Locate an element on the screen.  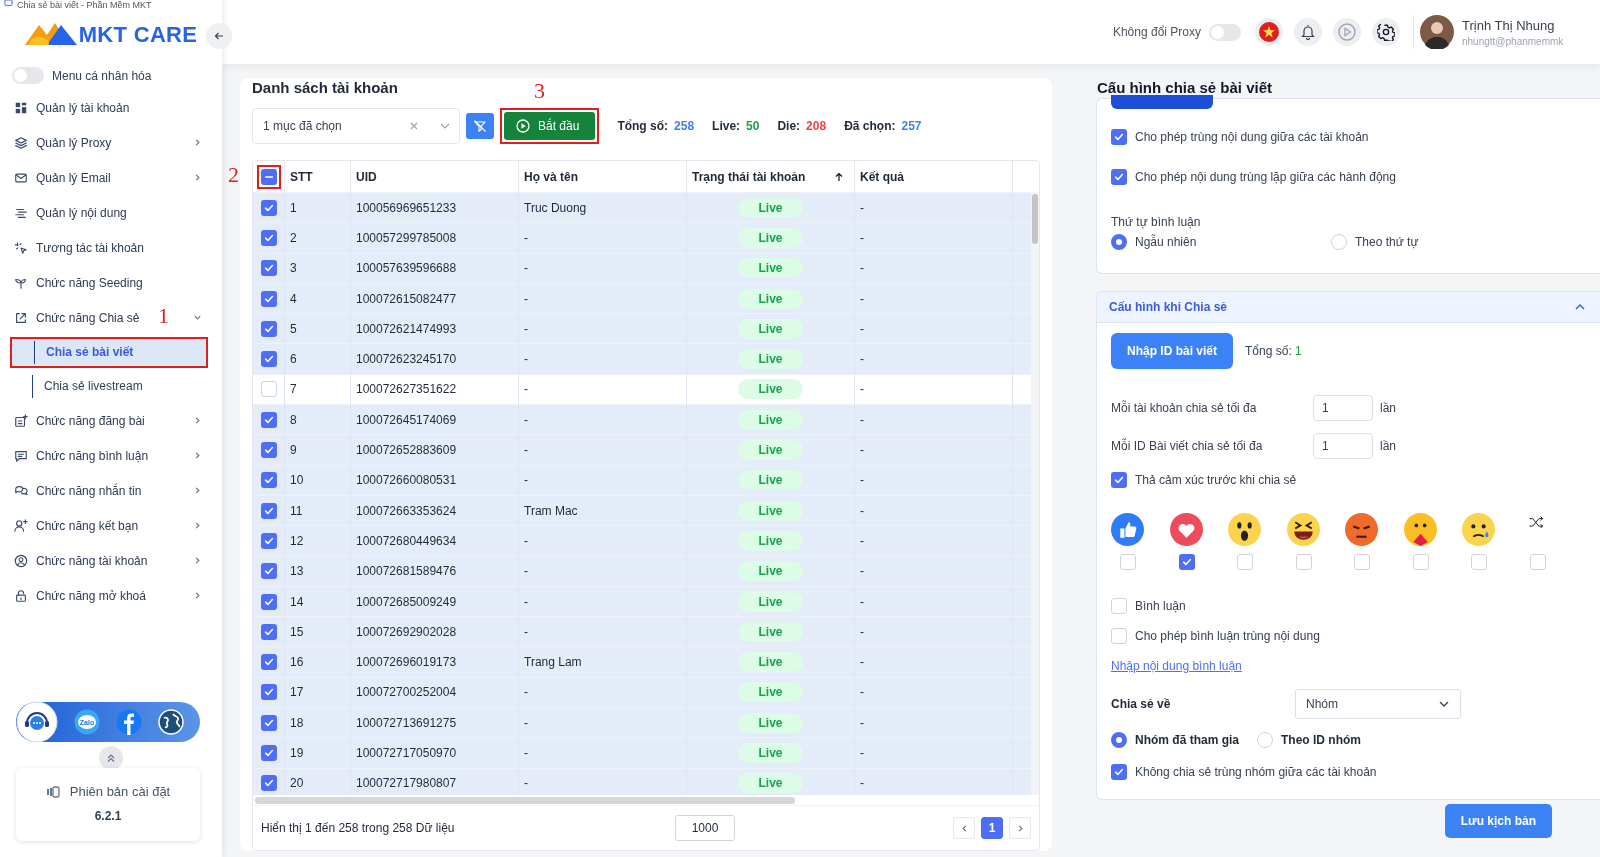
sidebar-item: Chức năng Chia sẻ 1 is located at coordinates (111, 317).